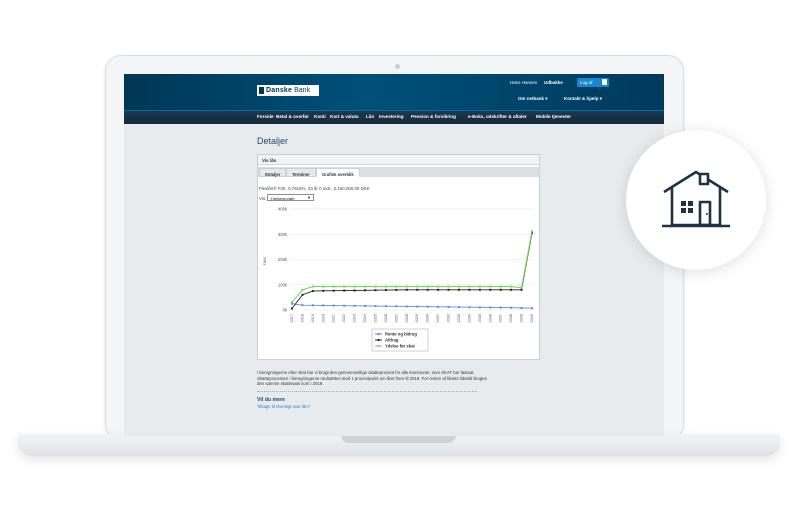  What do you see at coordinates (292, 318) in the screenshot?
I see `x-tick-label: 2017` at bounding box center [292, 318].